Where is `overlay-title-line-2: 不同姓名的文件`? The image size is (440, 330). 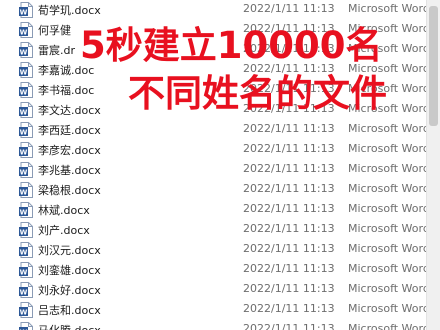
overlay-title-line-2: 不同姓名的文件 is located at coordinates (257, 93).